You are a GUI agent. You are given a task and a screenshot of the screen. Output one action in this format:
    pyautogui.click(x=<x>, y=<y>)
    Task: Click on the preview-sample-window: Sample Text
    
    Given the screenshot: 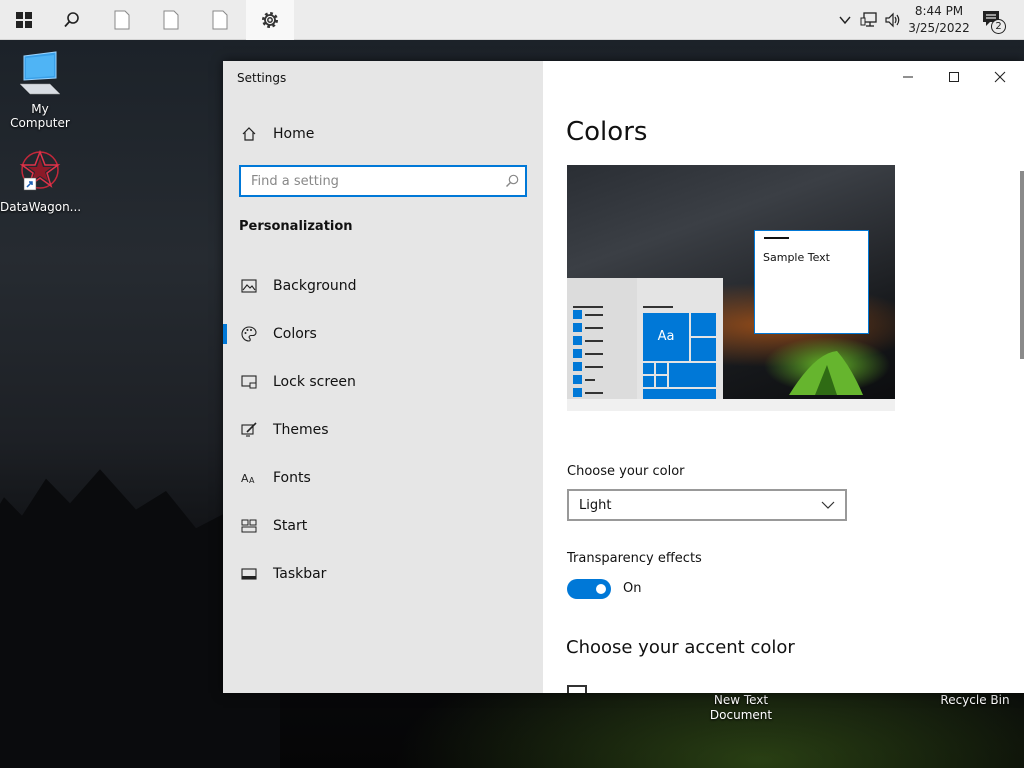 What is the action you would take?
    pyautogui.click(x=811, y=282)
    